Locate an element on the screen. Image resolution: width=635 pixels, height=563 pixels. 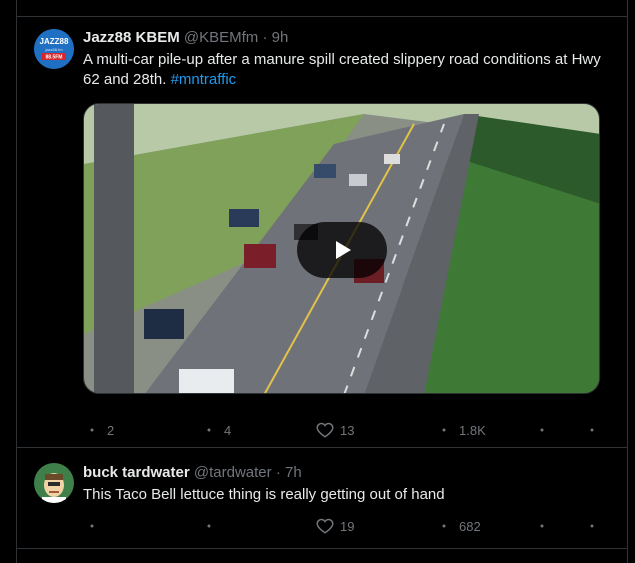
views-button: 682 is located at coordinates (458, 526).